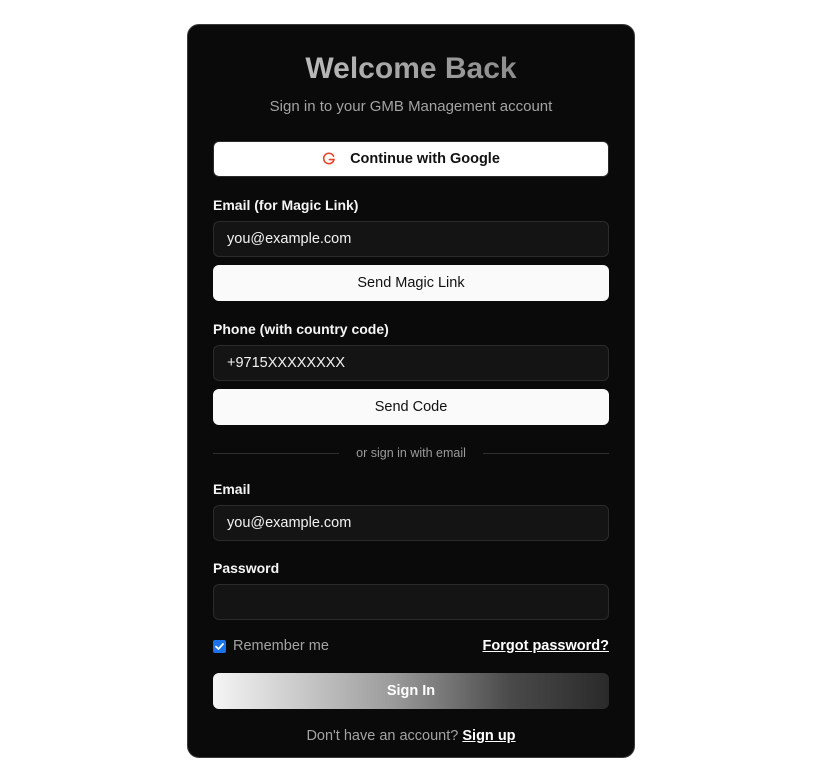 The image size is (821, 782). I want to click on divider-text: or sign in with email, so click(411, 453).